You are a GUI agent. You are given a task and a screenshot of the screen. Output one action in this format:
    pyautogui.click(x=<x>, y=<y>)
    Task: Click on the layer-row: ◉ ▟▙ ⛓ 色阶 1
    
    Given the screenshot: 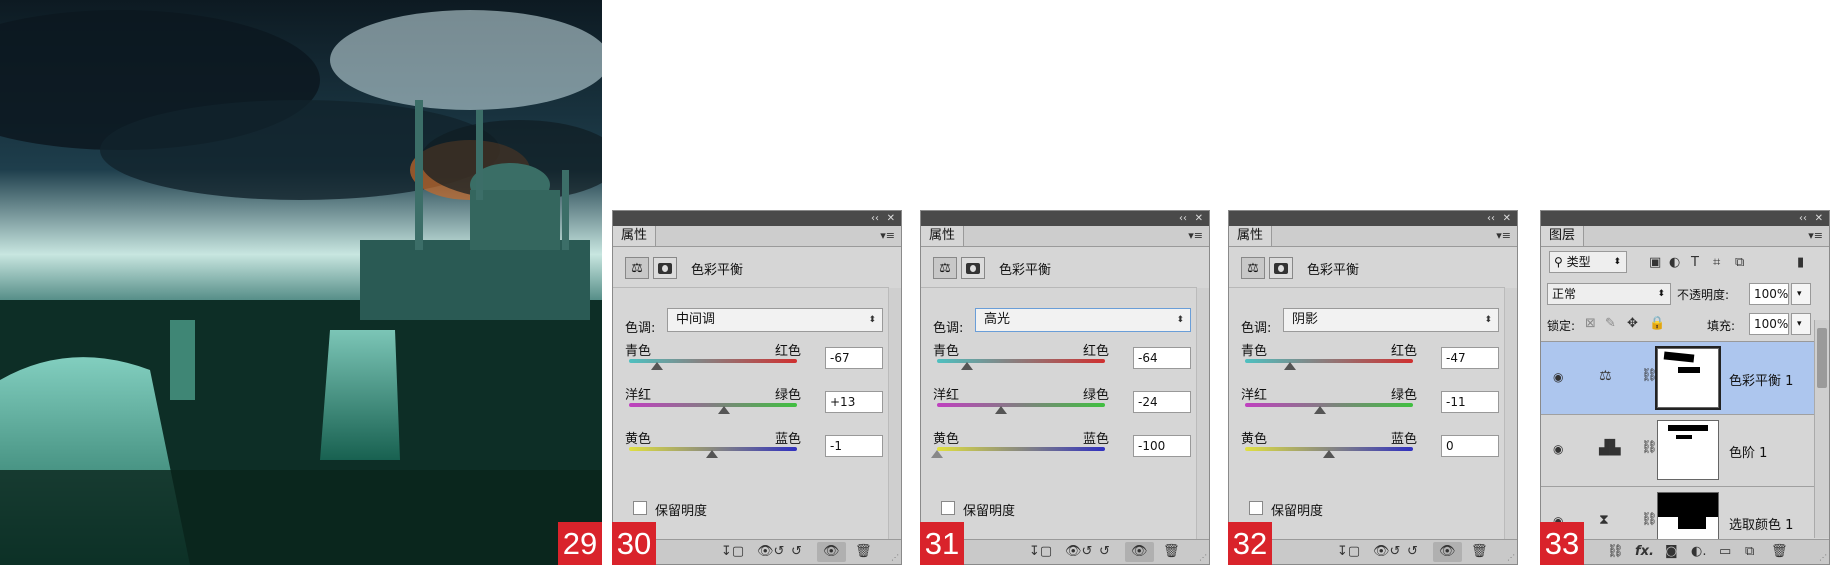 What is the action you would take?
    pyautogui.click(x=1679, y=450)
    